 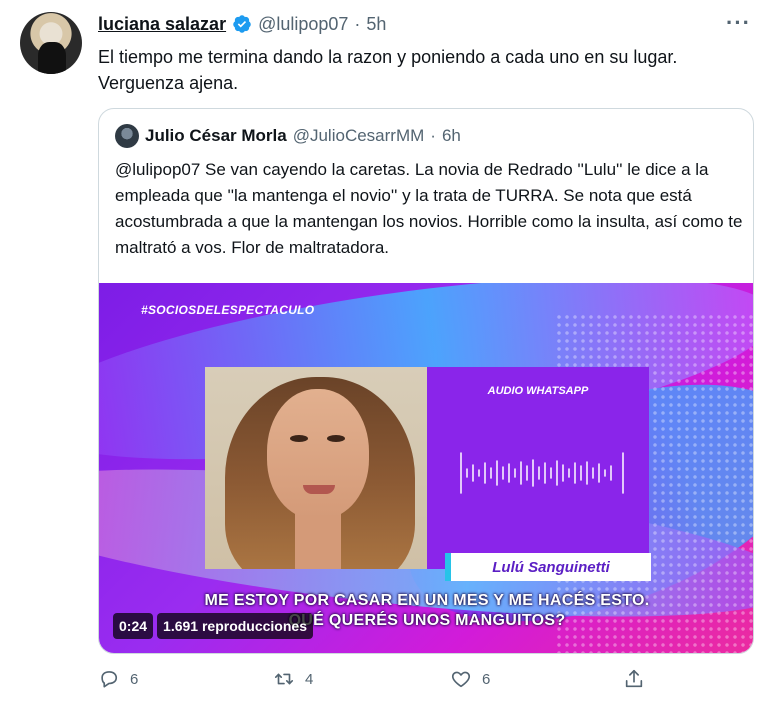 What do you see at coordinates (309, 679) in the screenshot?
I see `retweet-count: 4` at bounding box center [309, 679].